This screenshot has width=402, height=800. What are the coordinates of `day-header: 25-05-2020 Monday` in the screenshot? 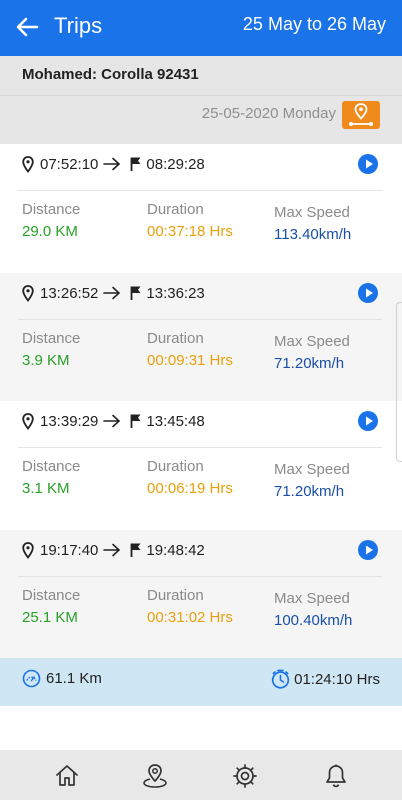 It's located at (201, 120).